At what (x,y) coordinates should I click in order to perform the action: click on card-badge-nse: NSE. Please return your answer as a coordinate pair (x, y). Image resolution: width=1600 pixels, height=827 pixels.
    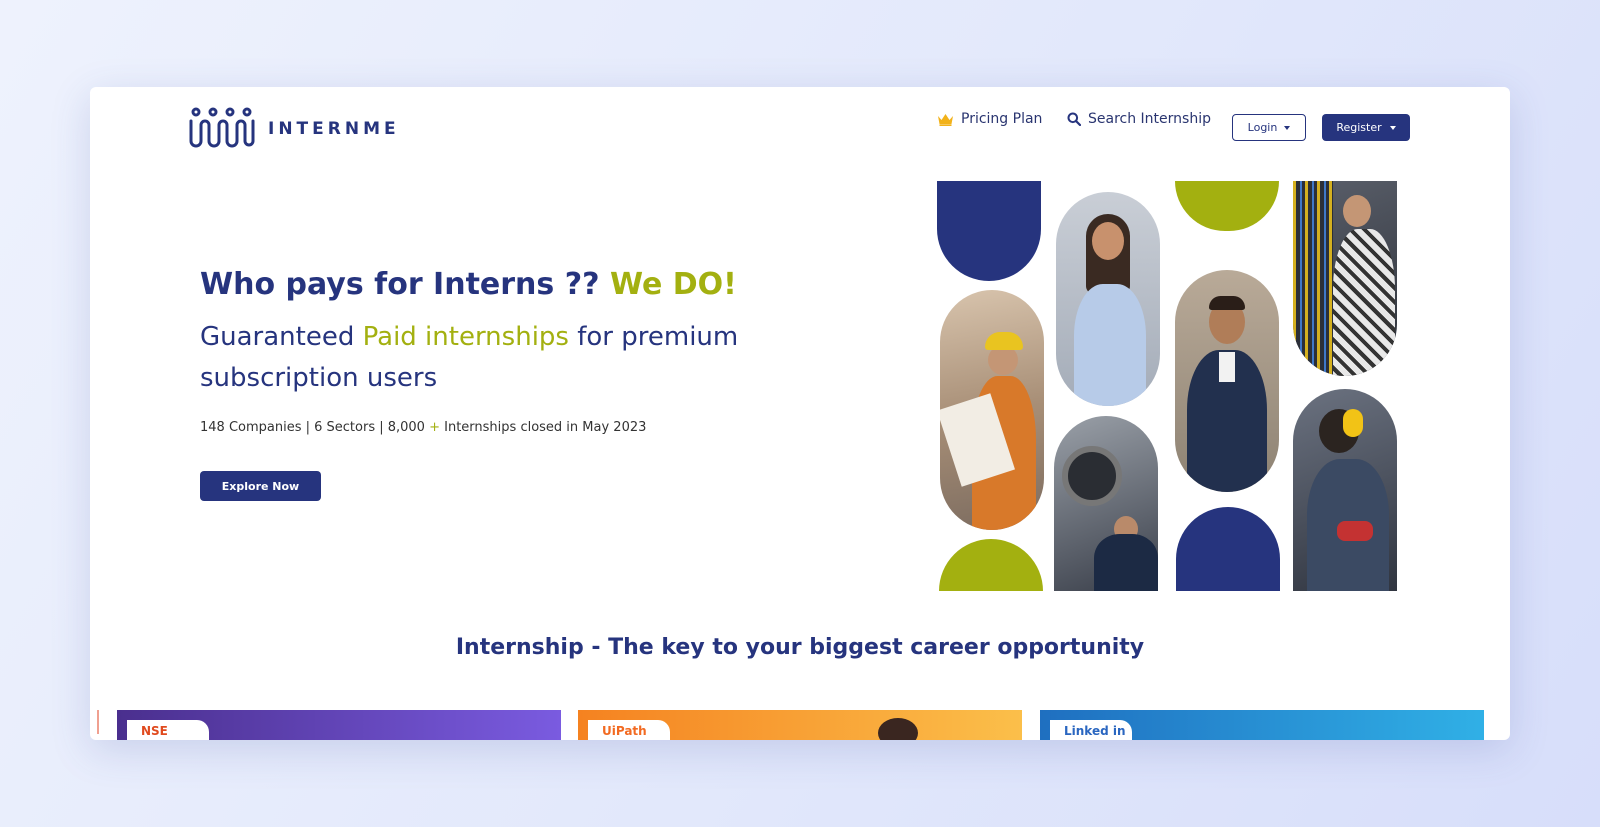
    Looking at the image, I should click on (168, 730).